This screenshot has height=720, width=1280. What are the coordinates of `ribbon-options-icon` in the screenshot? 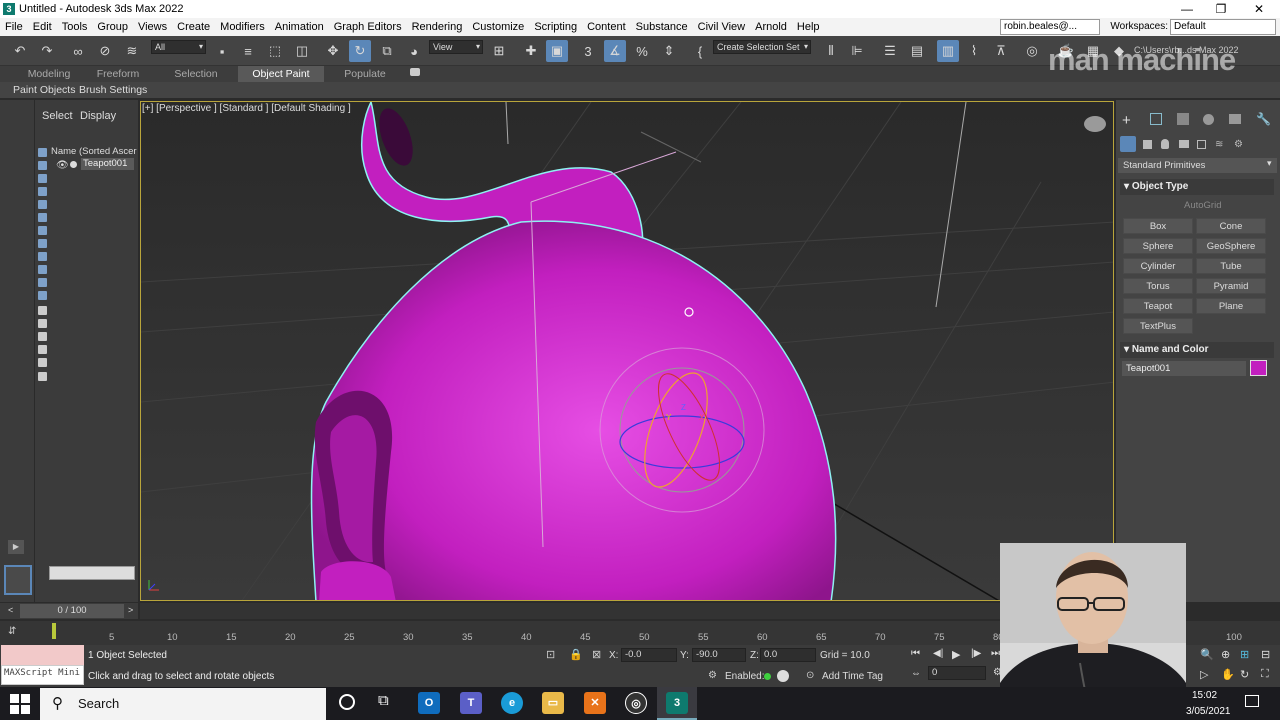 It's located at (415, 72).